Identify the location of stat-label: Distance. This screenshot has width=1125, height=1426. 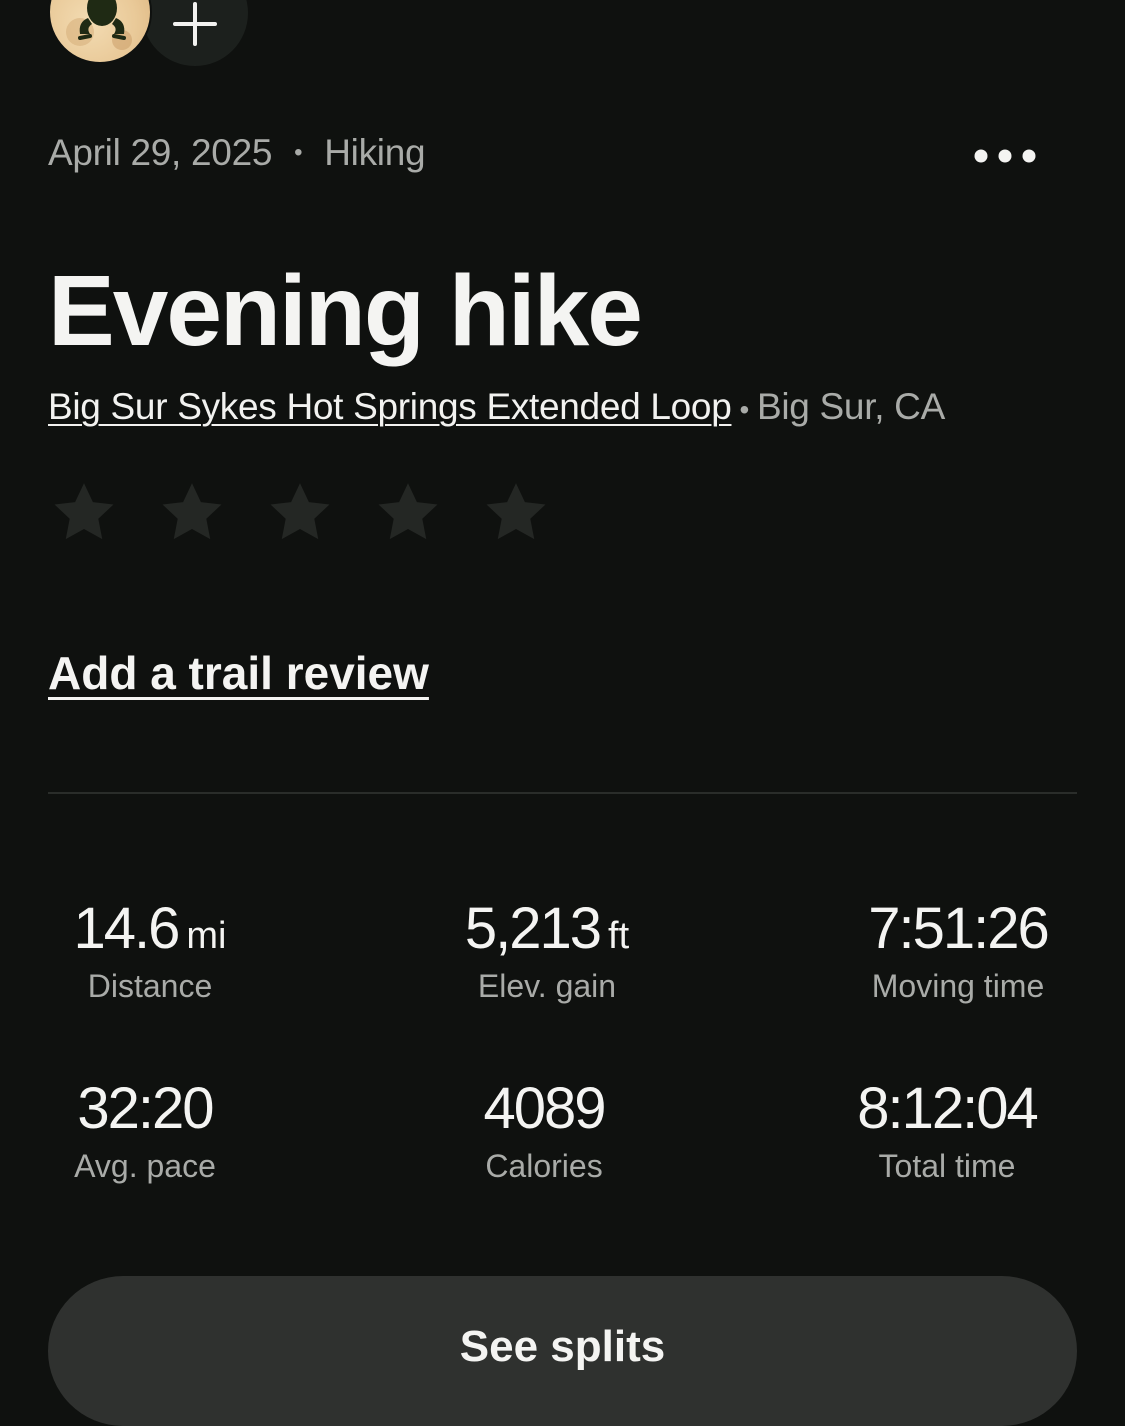
(150, 986).